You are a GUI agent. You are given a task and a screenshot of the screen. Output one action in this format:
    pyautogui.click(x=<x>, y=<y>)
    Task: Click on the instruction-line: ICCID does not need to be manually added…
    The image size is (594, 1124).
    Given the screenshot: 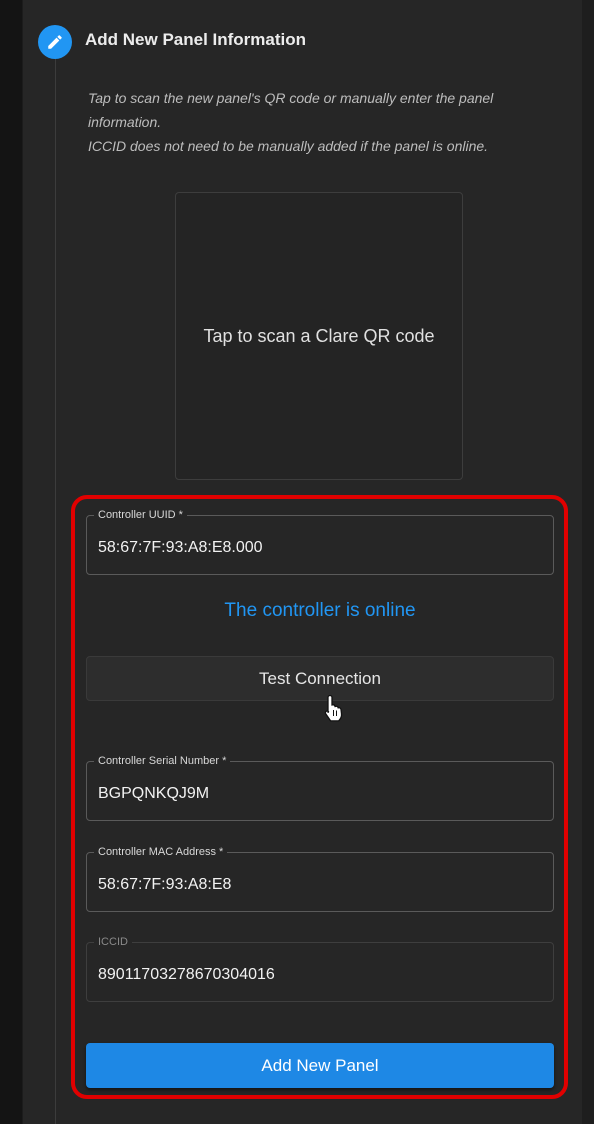 What is the action you would take?
    pyautogui.click(x=288, y=146)
    